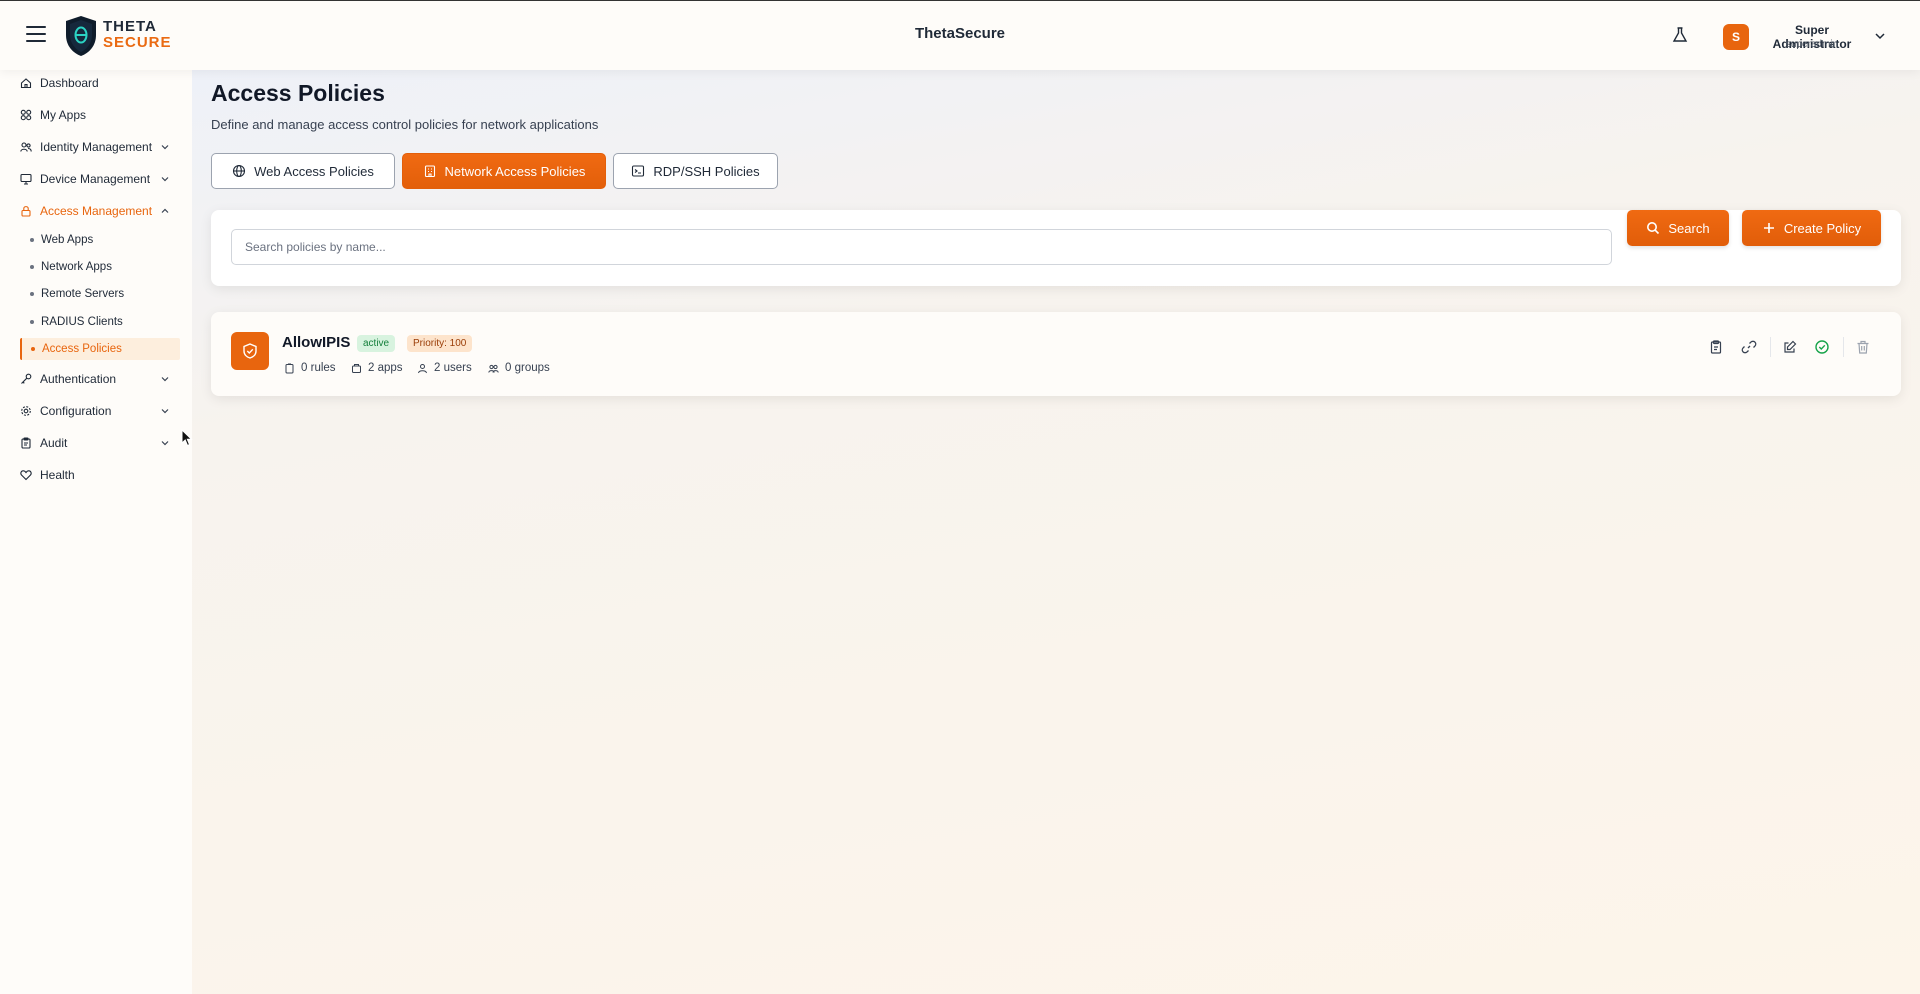 The image size is (1920, 994). What do you see at coordinates (314, 171) in the screenshot?
I see `tab-label: Web Access Policies` at bounding box center [314, 171].